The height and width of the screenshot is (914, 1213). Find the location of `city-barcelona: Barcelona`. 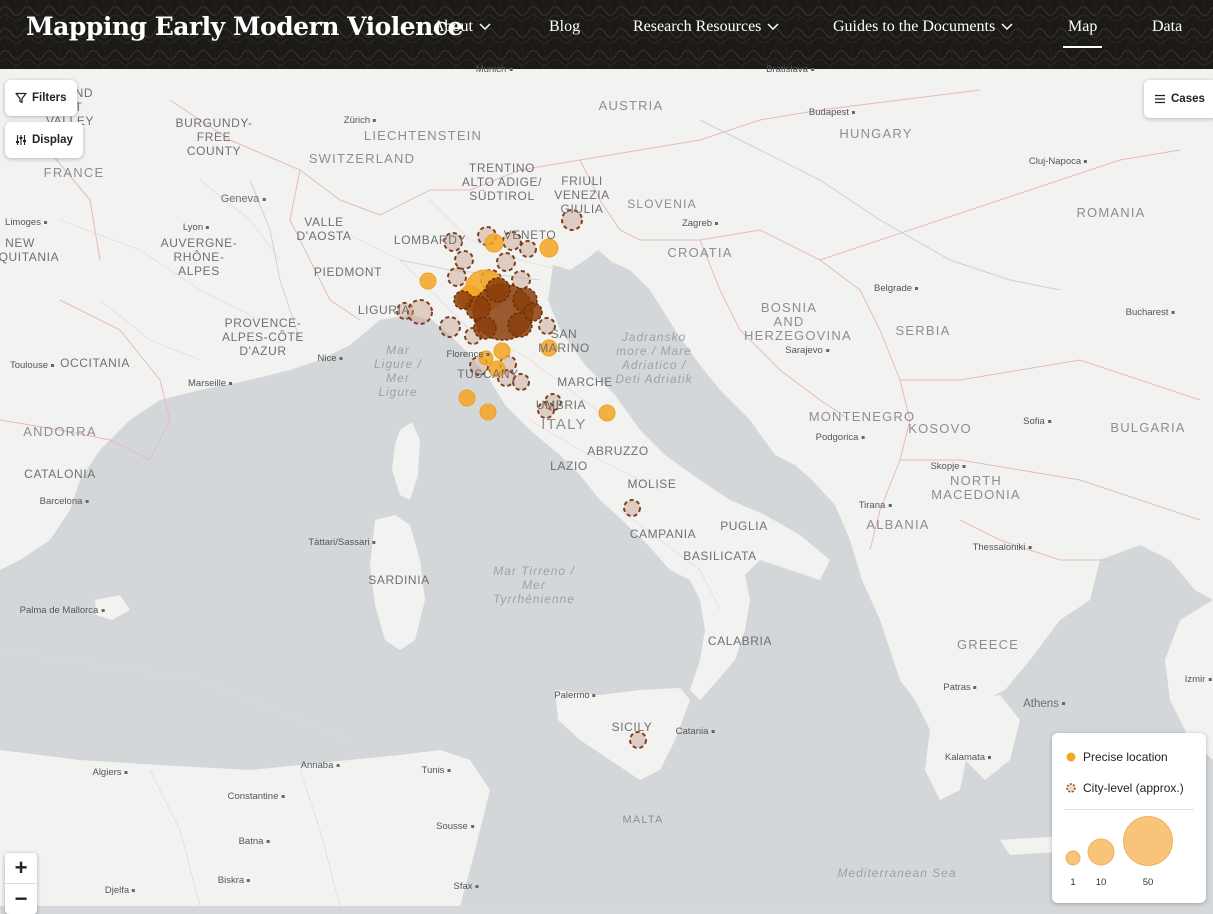

city-barcelona: Barcelona is located at coordinates (64, 502).